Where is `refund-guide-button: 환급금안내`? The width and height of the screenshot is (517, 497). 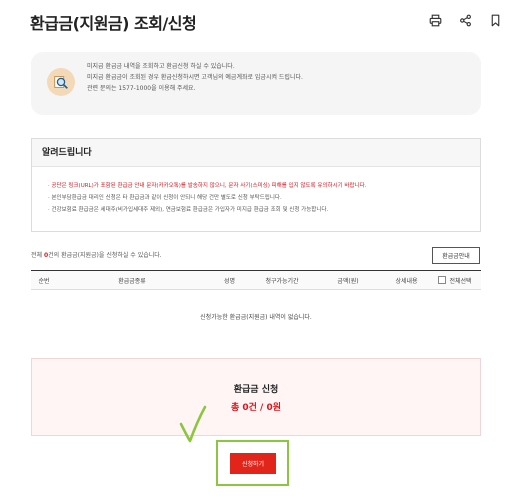 refund-guide-button: 환급금안내 is located at coordinates (456, 255).